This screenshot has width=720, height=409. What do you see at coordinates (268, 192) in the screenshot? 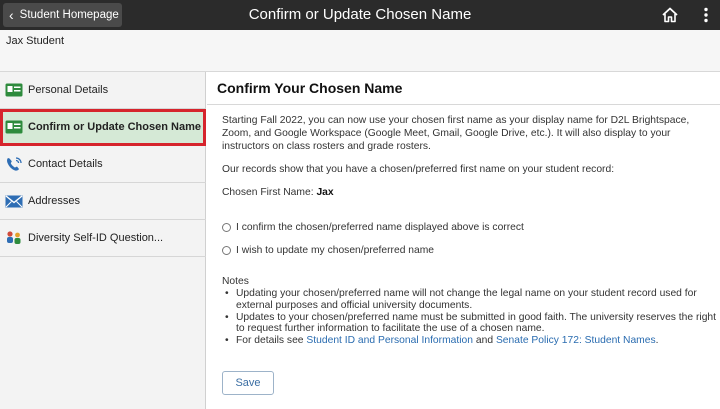
I see `chosen-name-label: Chosen First Name:` at bounding box center [268, 192].